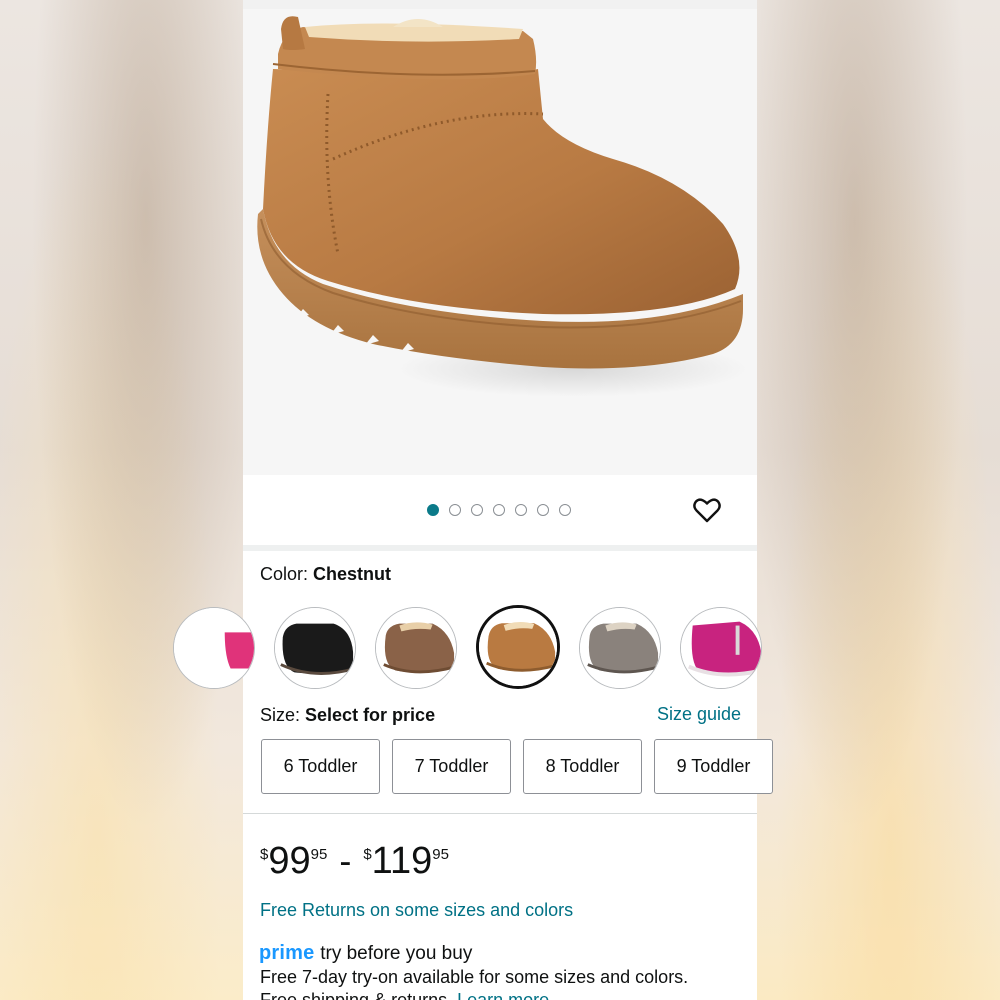  I want to click on color-swatches, so click(467, 648).